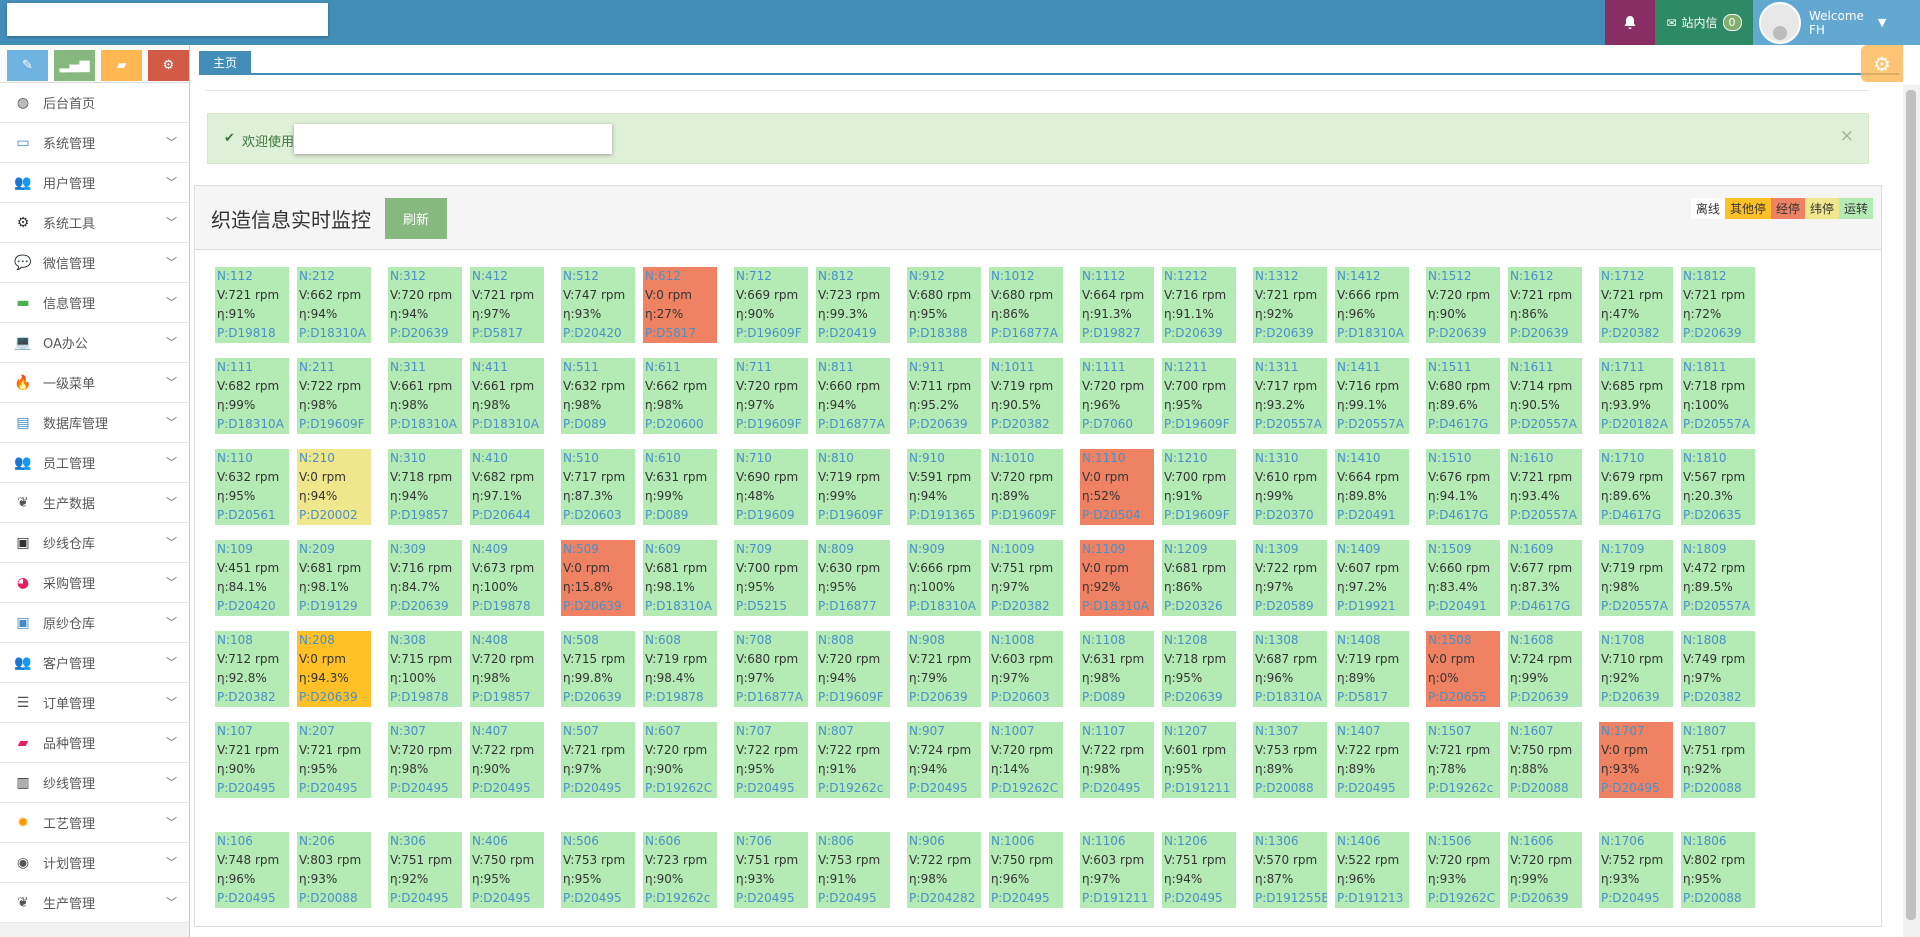  I want to click on machine-cell: N:107 V:721 rpm η:90% P:D20495, so click(252, 760).